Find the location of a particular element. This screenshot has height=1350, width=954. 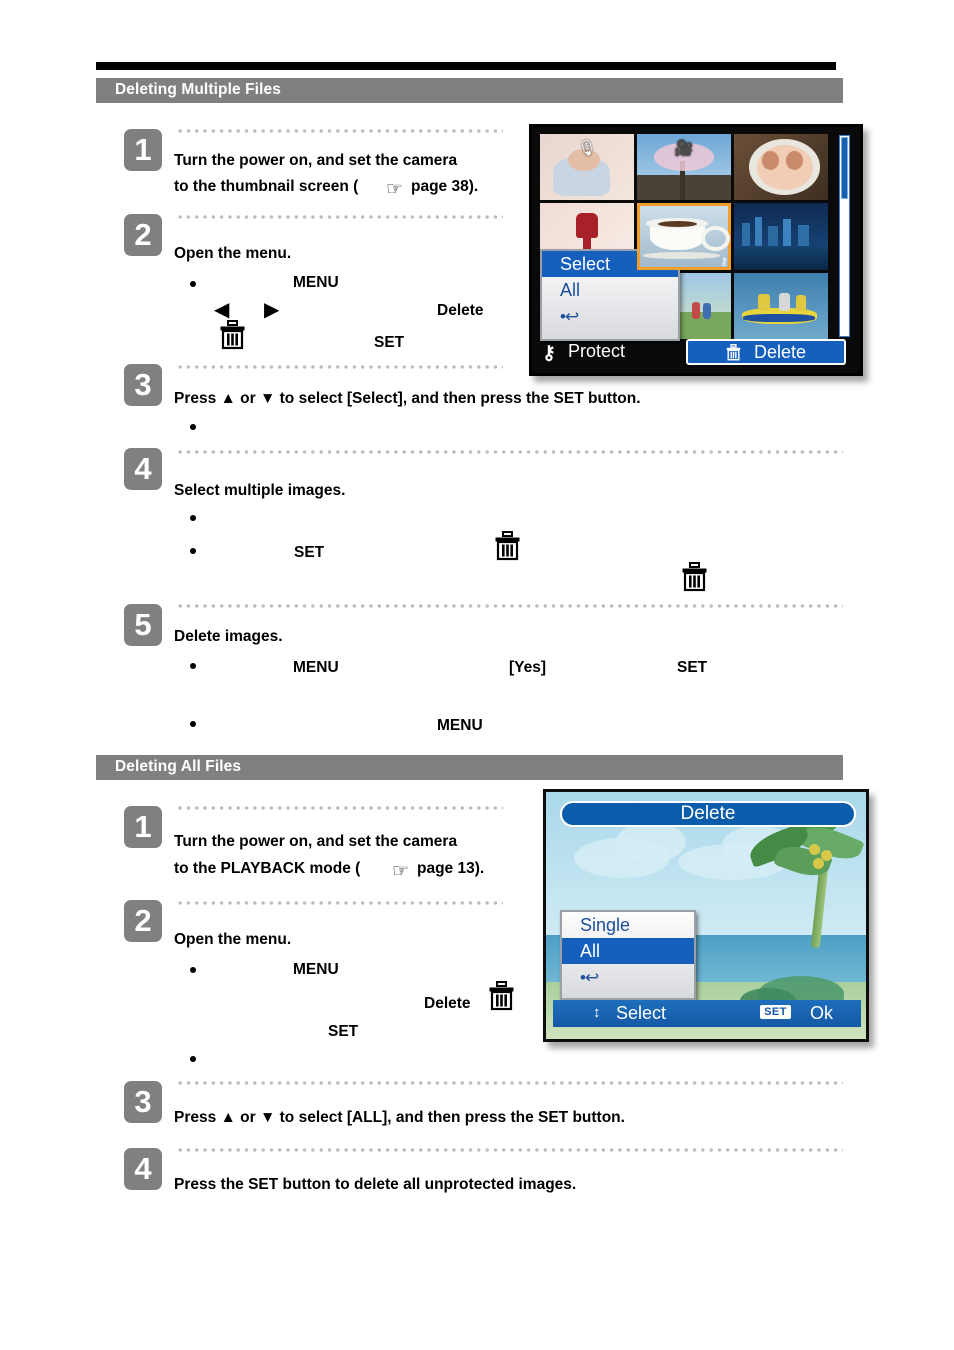

delete-menu-title: Delete is located at coordinates (708, 814).